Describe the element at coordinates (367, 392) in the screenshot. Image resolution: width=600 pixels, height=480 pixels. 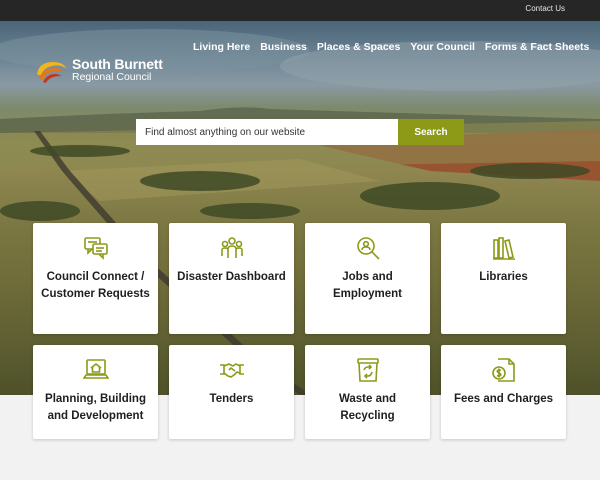
I see `card-waste-recycling: Waste and Recycling` at that location.